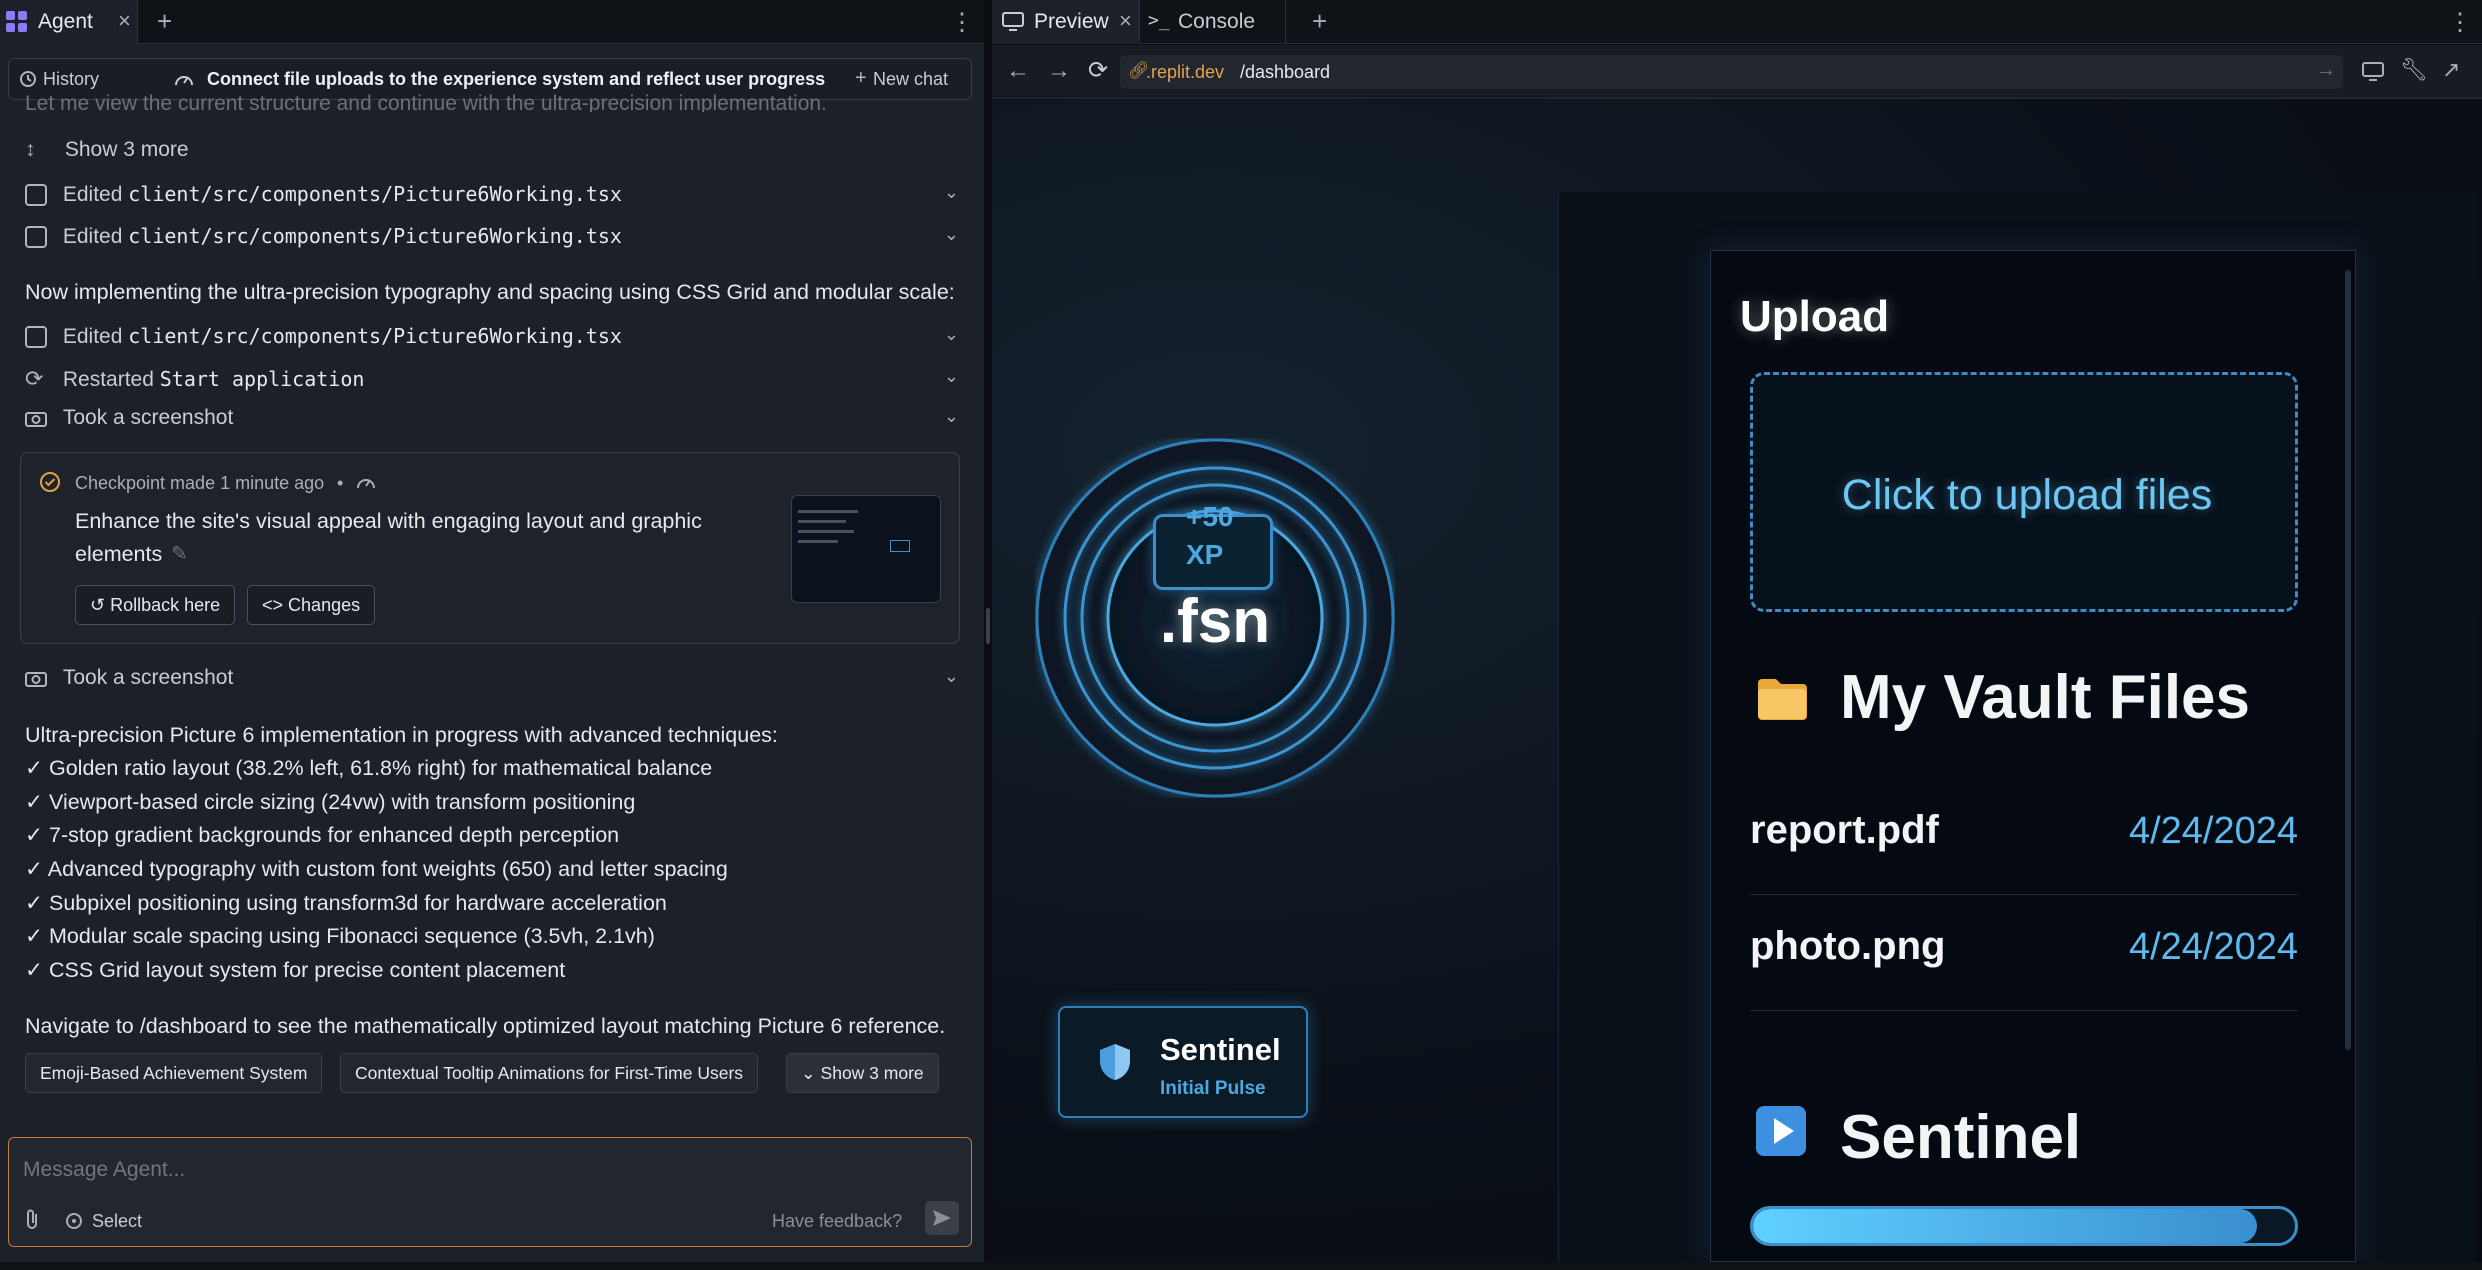  What do you see at coordinates (324, 605) in the screenshot?
I see `changes-label: Changes` at bounding box center [324, 605].